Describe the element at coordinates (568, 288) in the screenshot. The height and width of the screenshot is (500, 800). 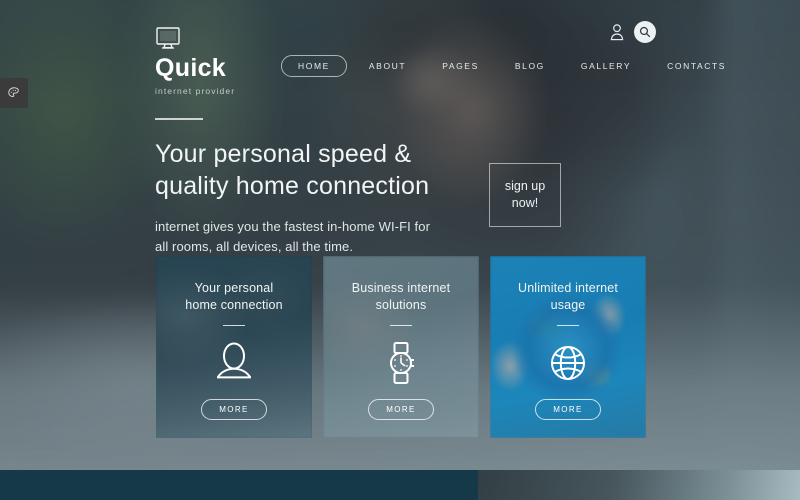
I see `card-title-line-1: Unlimited internet` at that location.